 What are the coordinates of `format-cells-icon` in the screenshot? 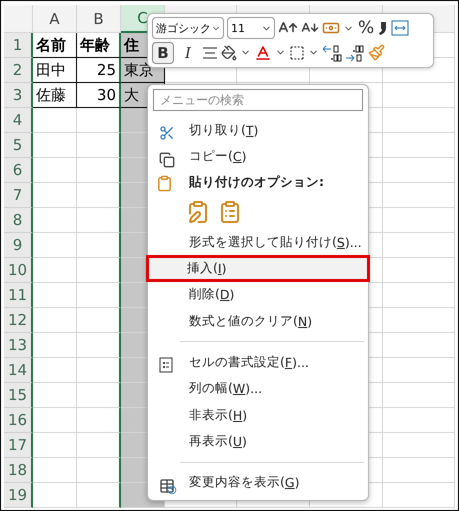 It's located at (166, 365).